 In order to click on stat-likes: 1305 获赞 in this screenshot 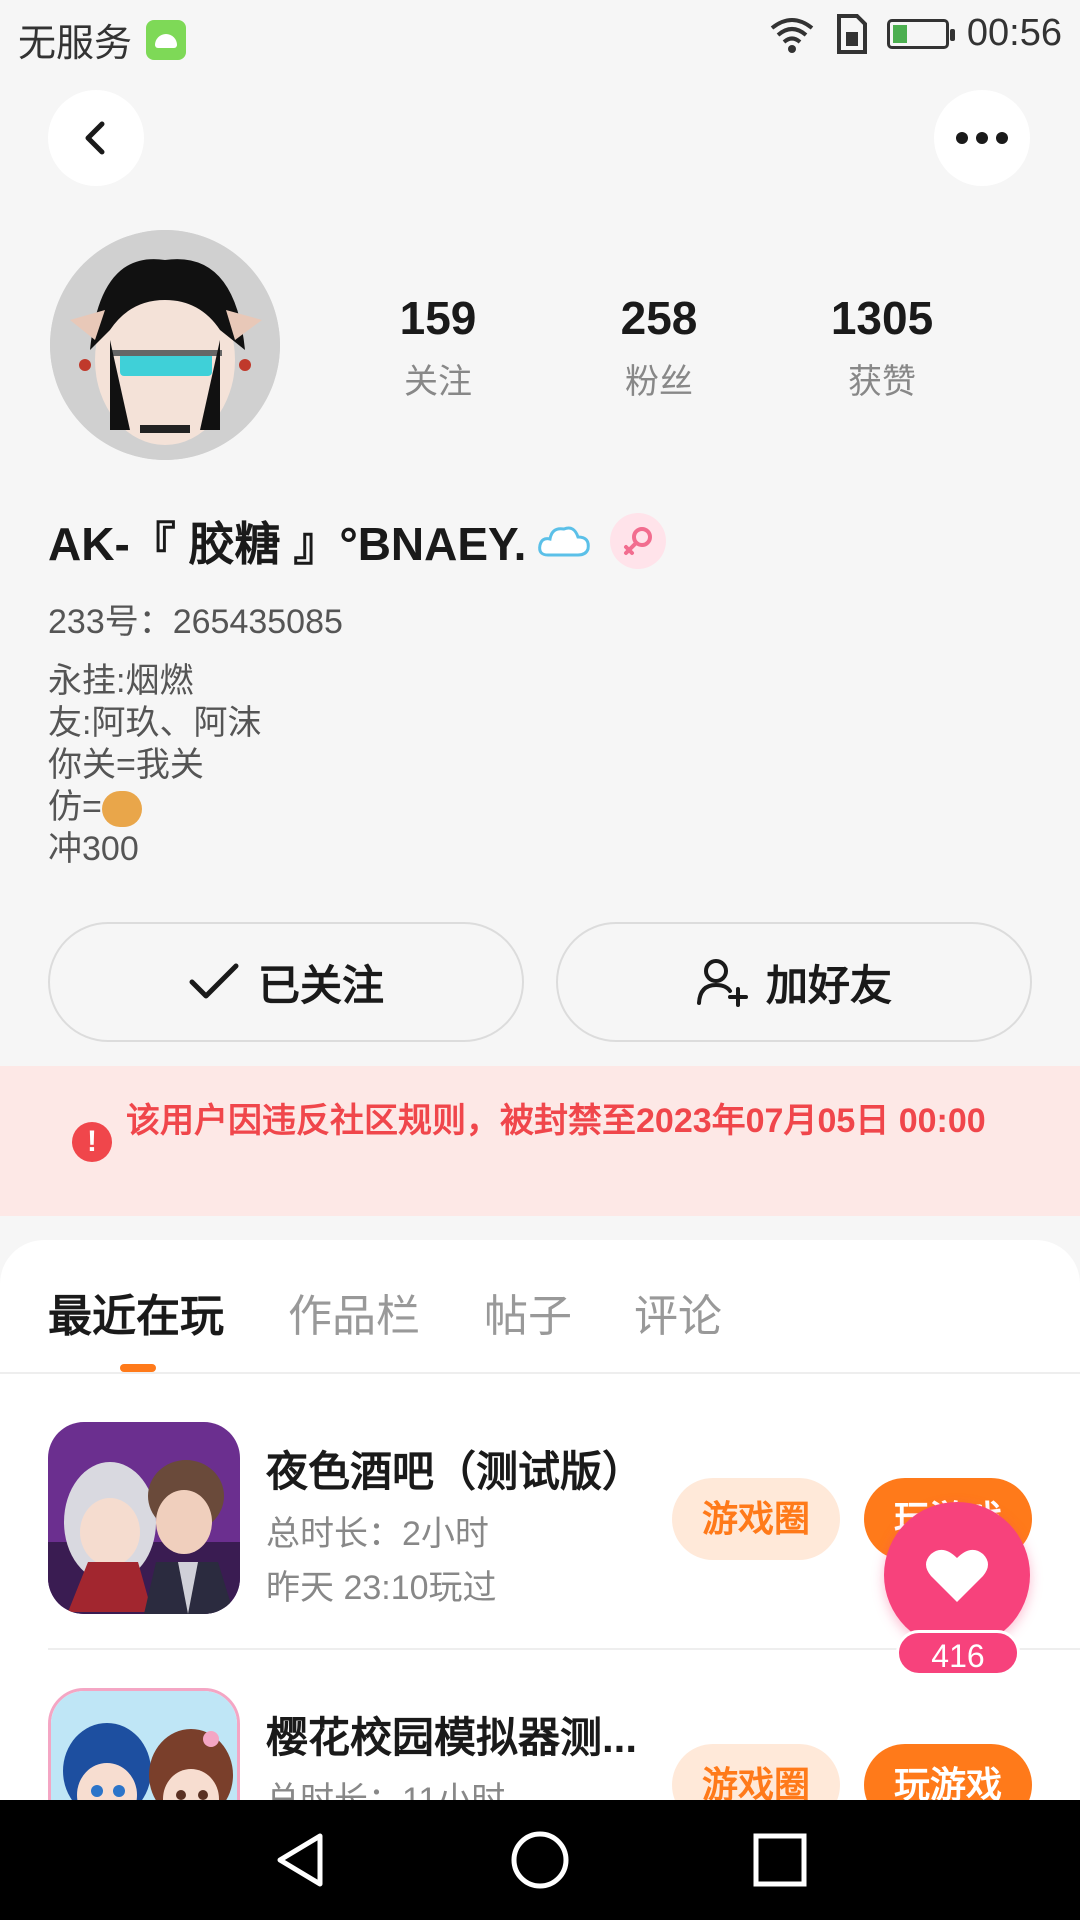, I will do `click(882, 346)`.